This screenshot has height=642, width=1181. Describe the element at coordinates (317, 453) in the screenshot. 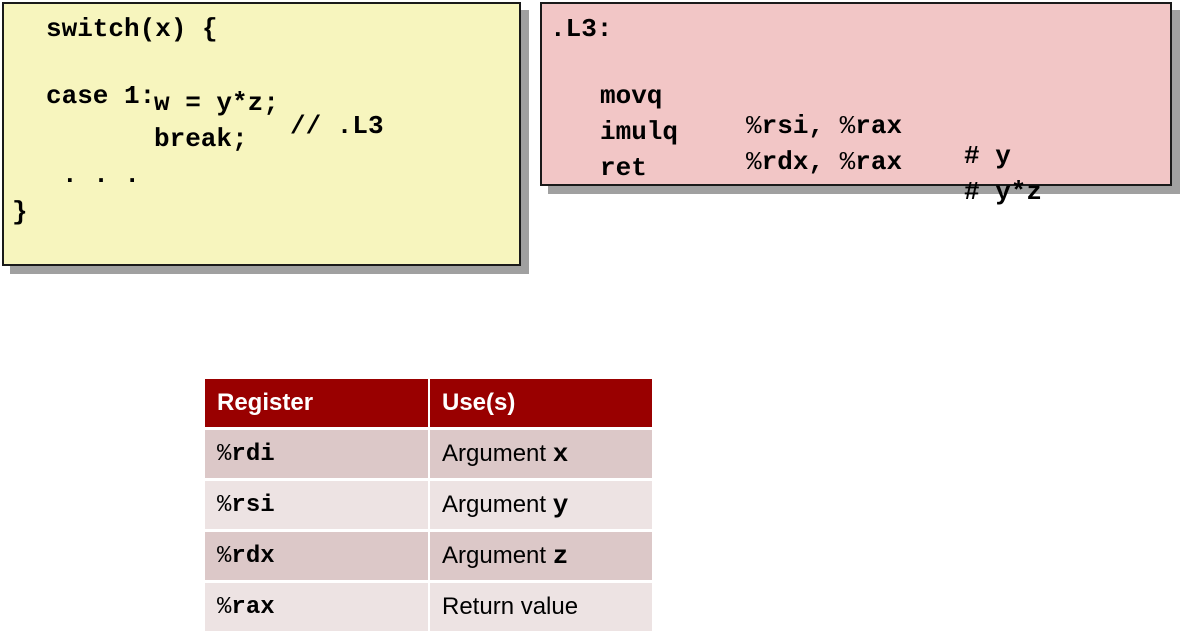

I see `register-name: %rdi` at that location.